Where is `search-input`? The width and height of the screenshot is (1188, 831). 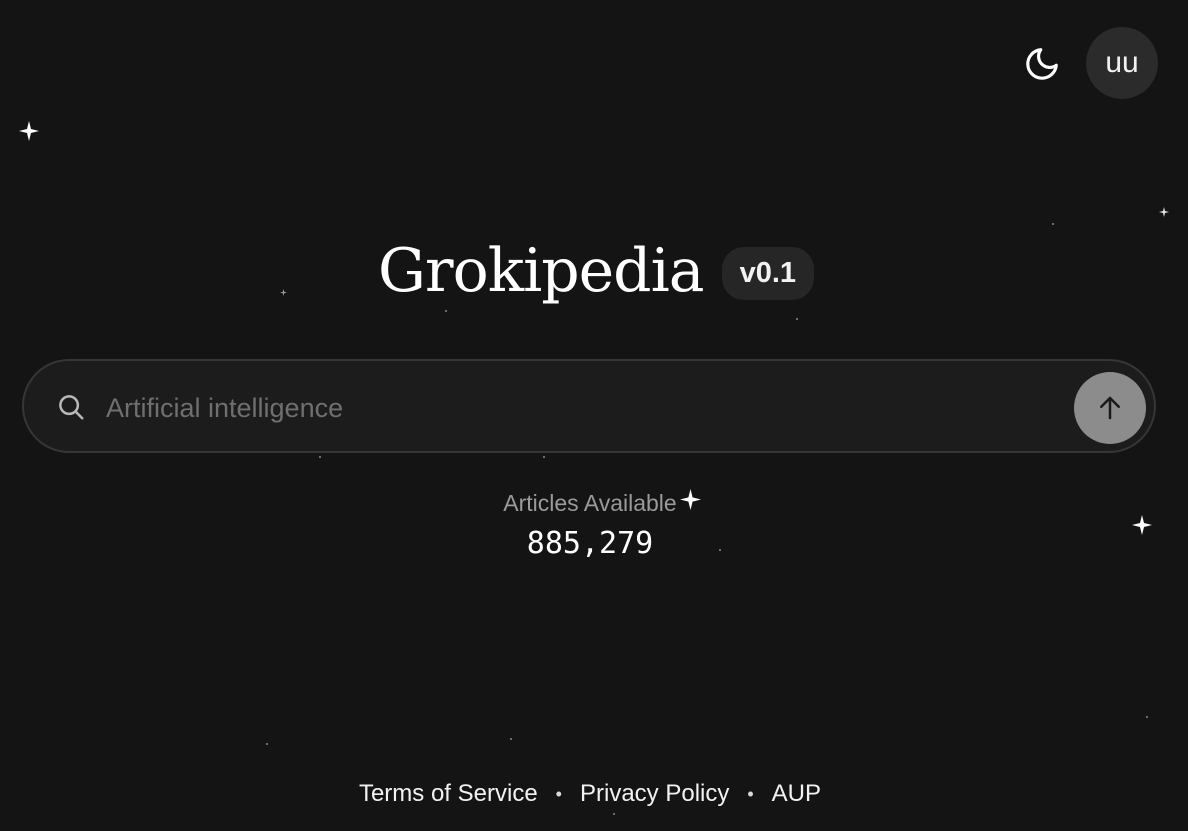
search-input is located at coordinates (586, 408).